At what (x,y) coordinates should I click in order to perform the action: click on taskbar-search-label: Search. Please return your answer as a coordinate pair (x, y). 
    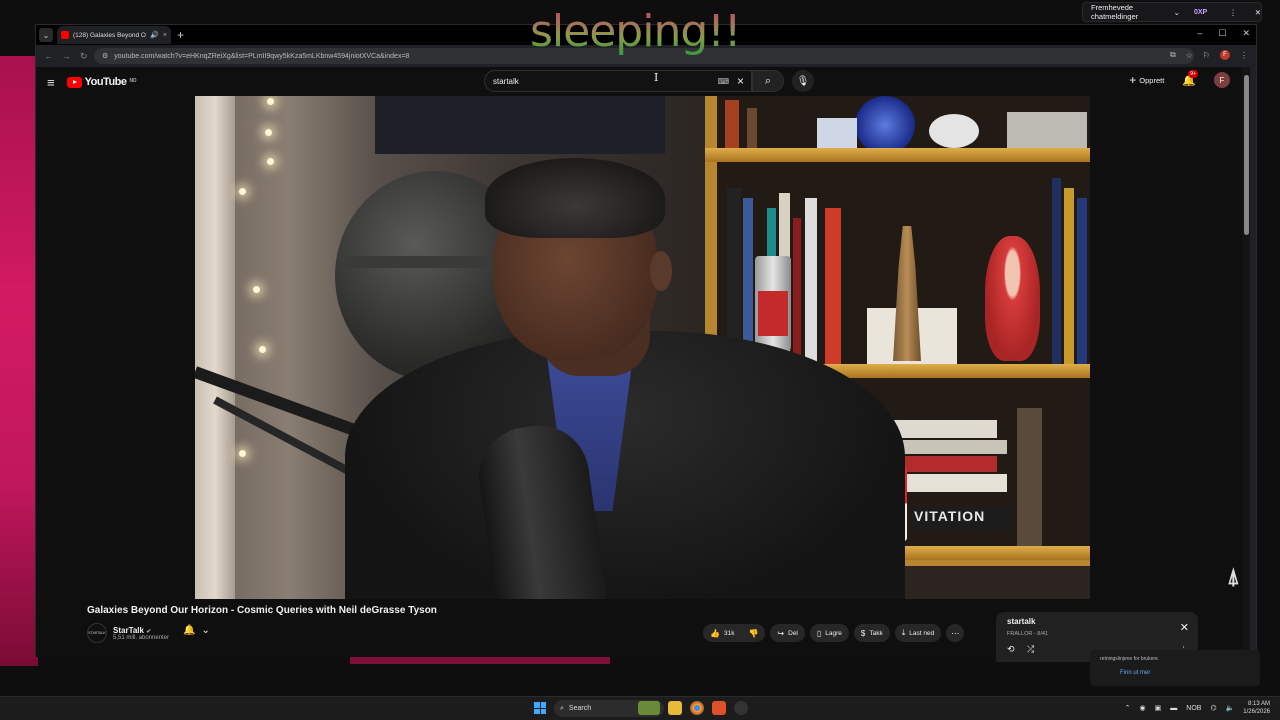
    Looking at the image, I should click on (580, 708).